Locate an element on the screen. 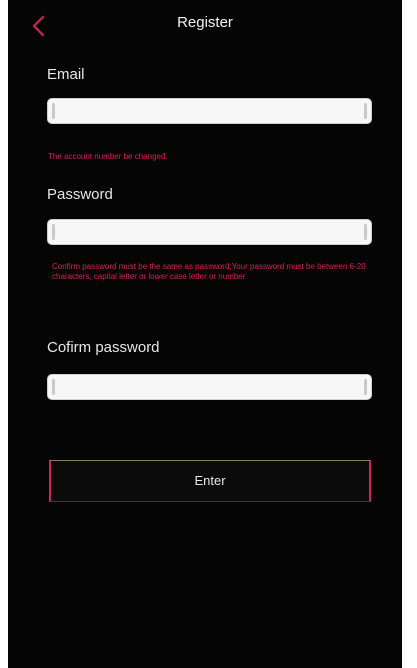  confirm-field-right-edge is located at coordinates (365, 387).